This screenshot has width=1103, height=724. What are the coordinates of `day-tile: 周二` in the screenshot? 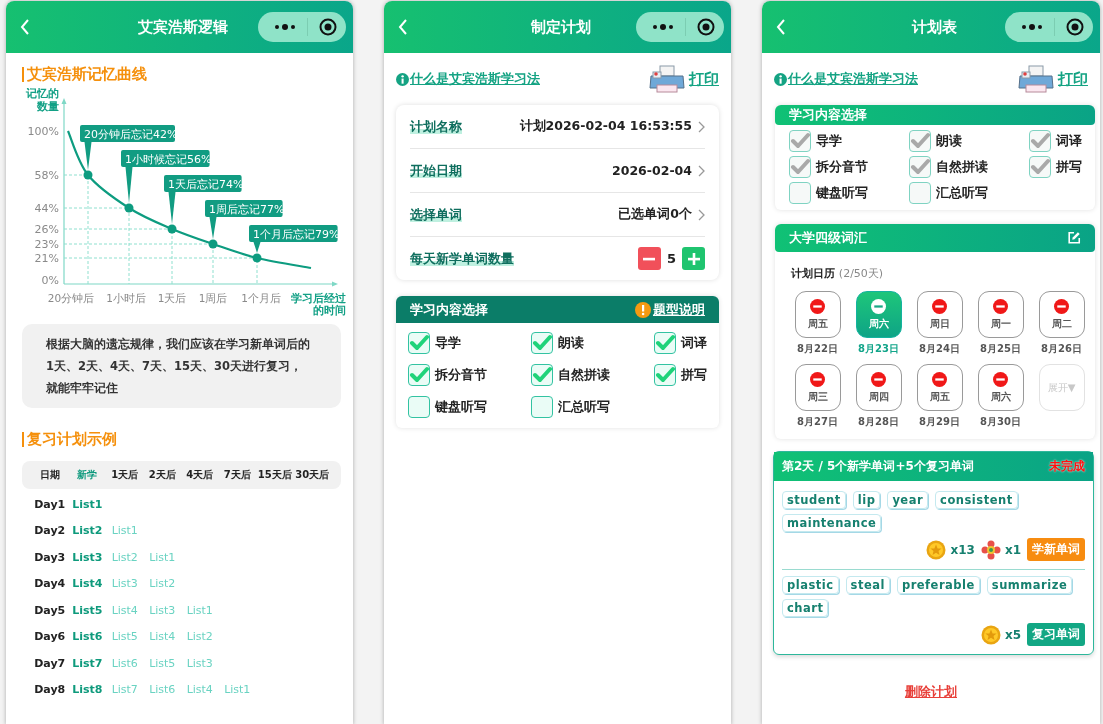 It's located at (1061, 314).